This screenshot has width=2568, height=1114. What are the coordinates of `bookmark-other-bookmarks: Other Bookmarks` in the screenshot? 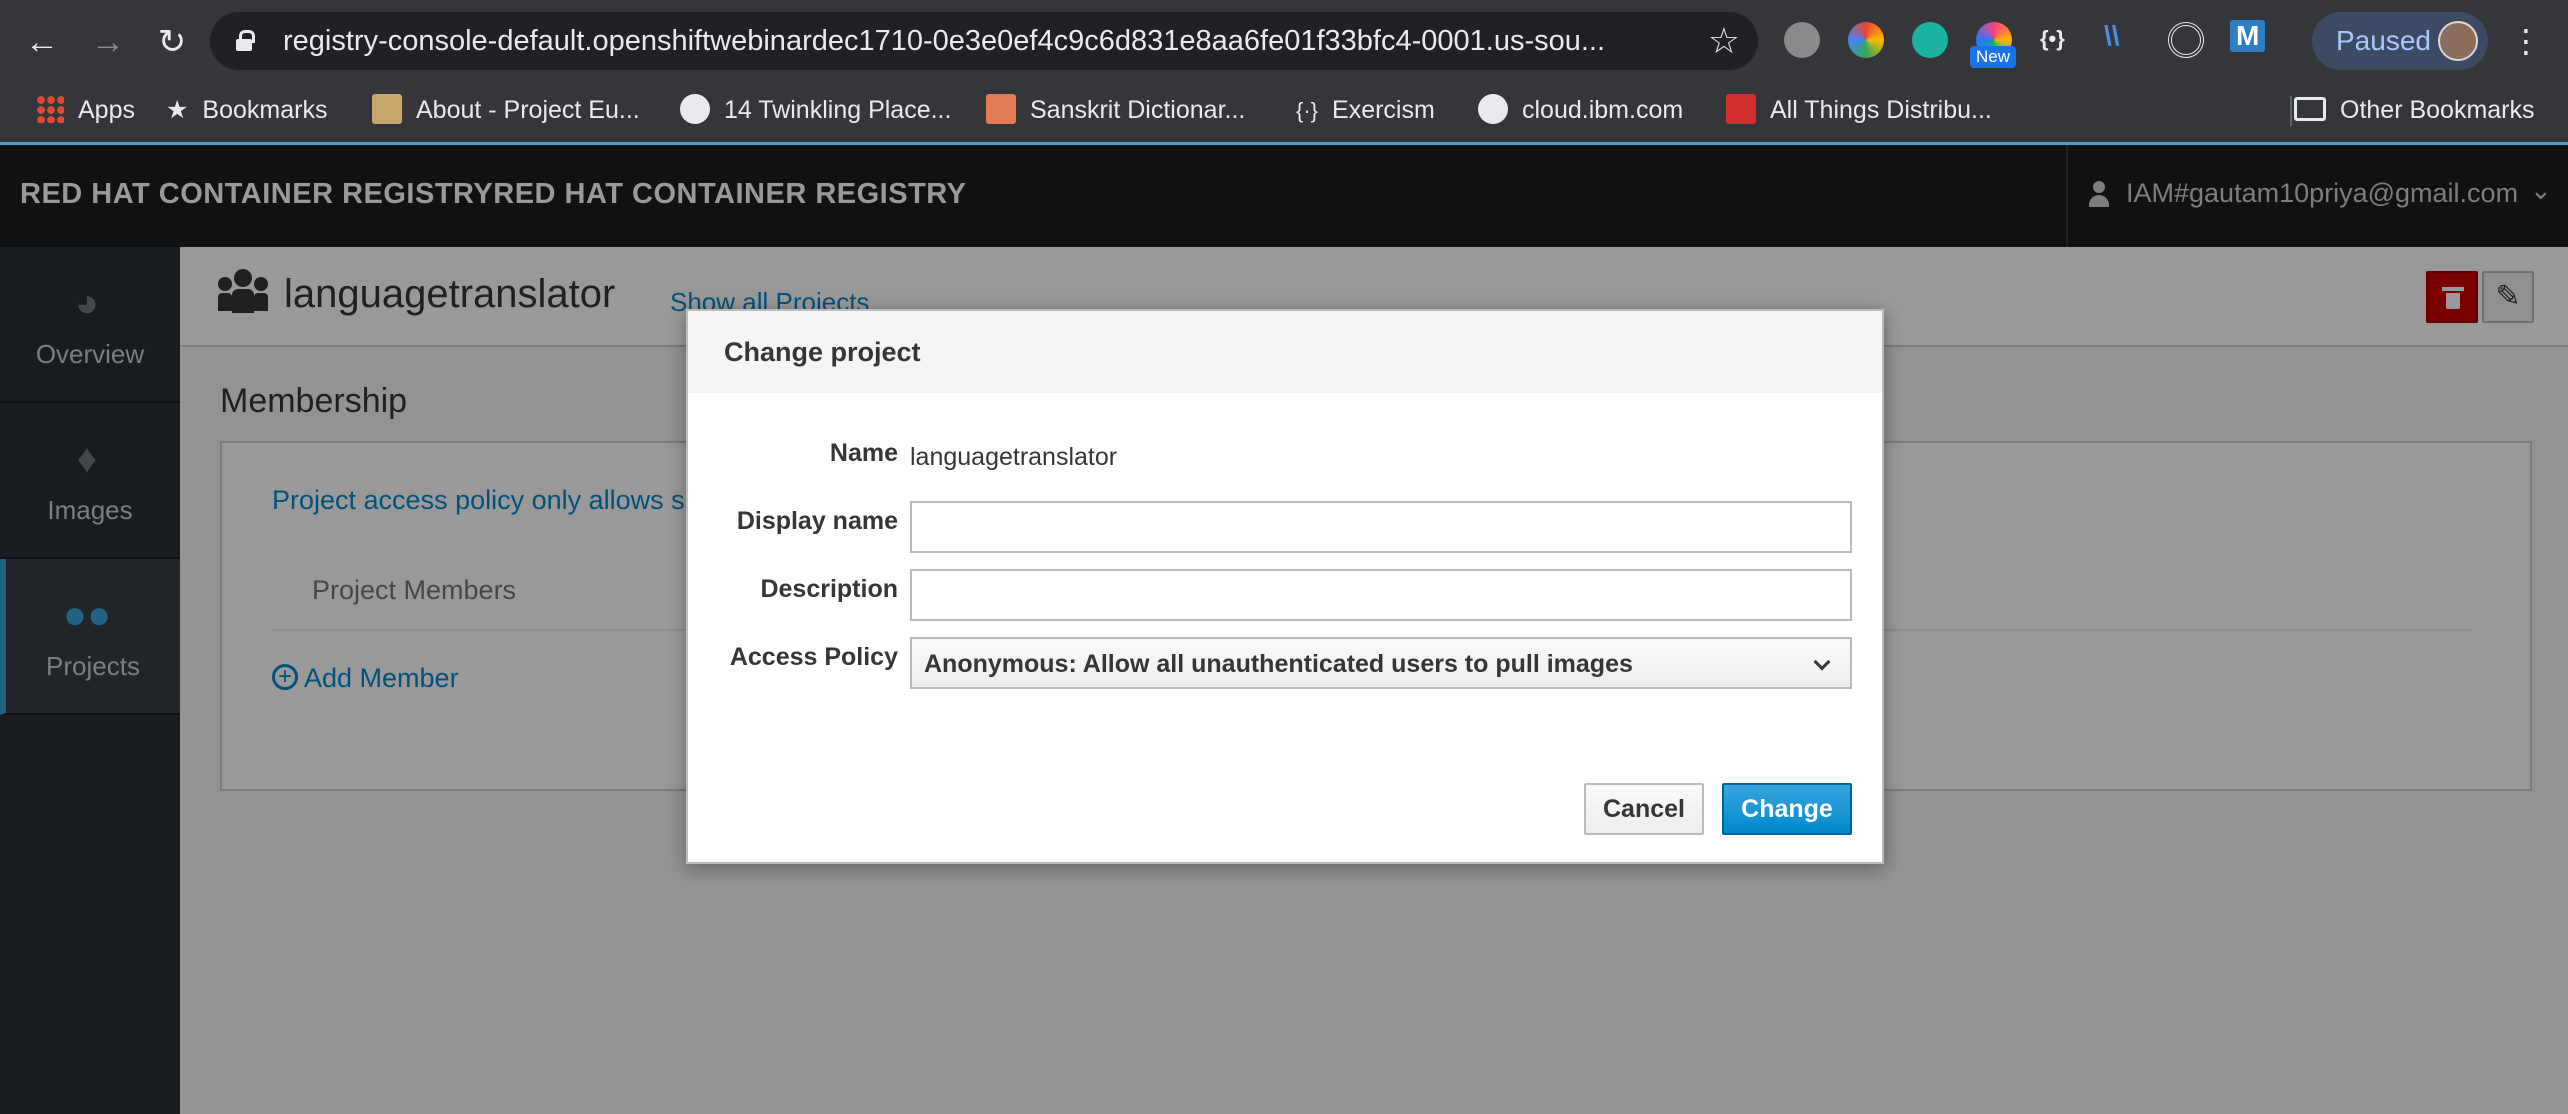 It's located at (2414, 110).